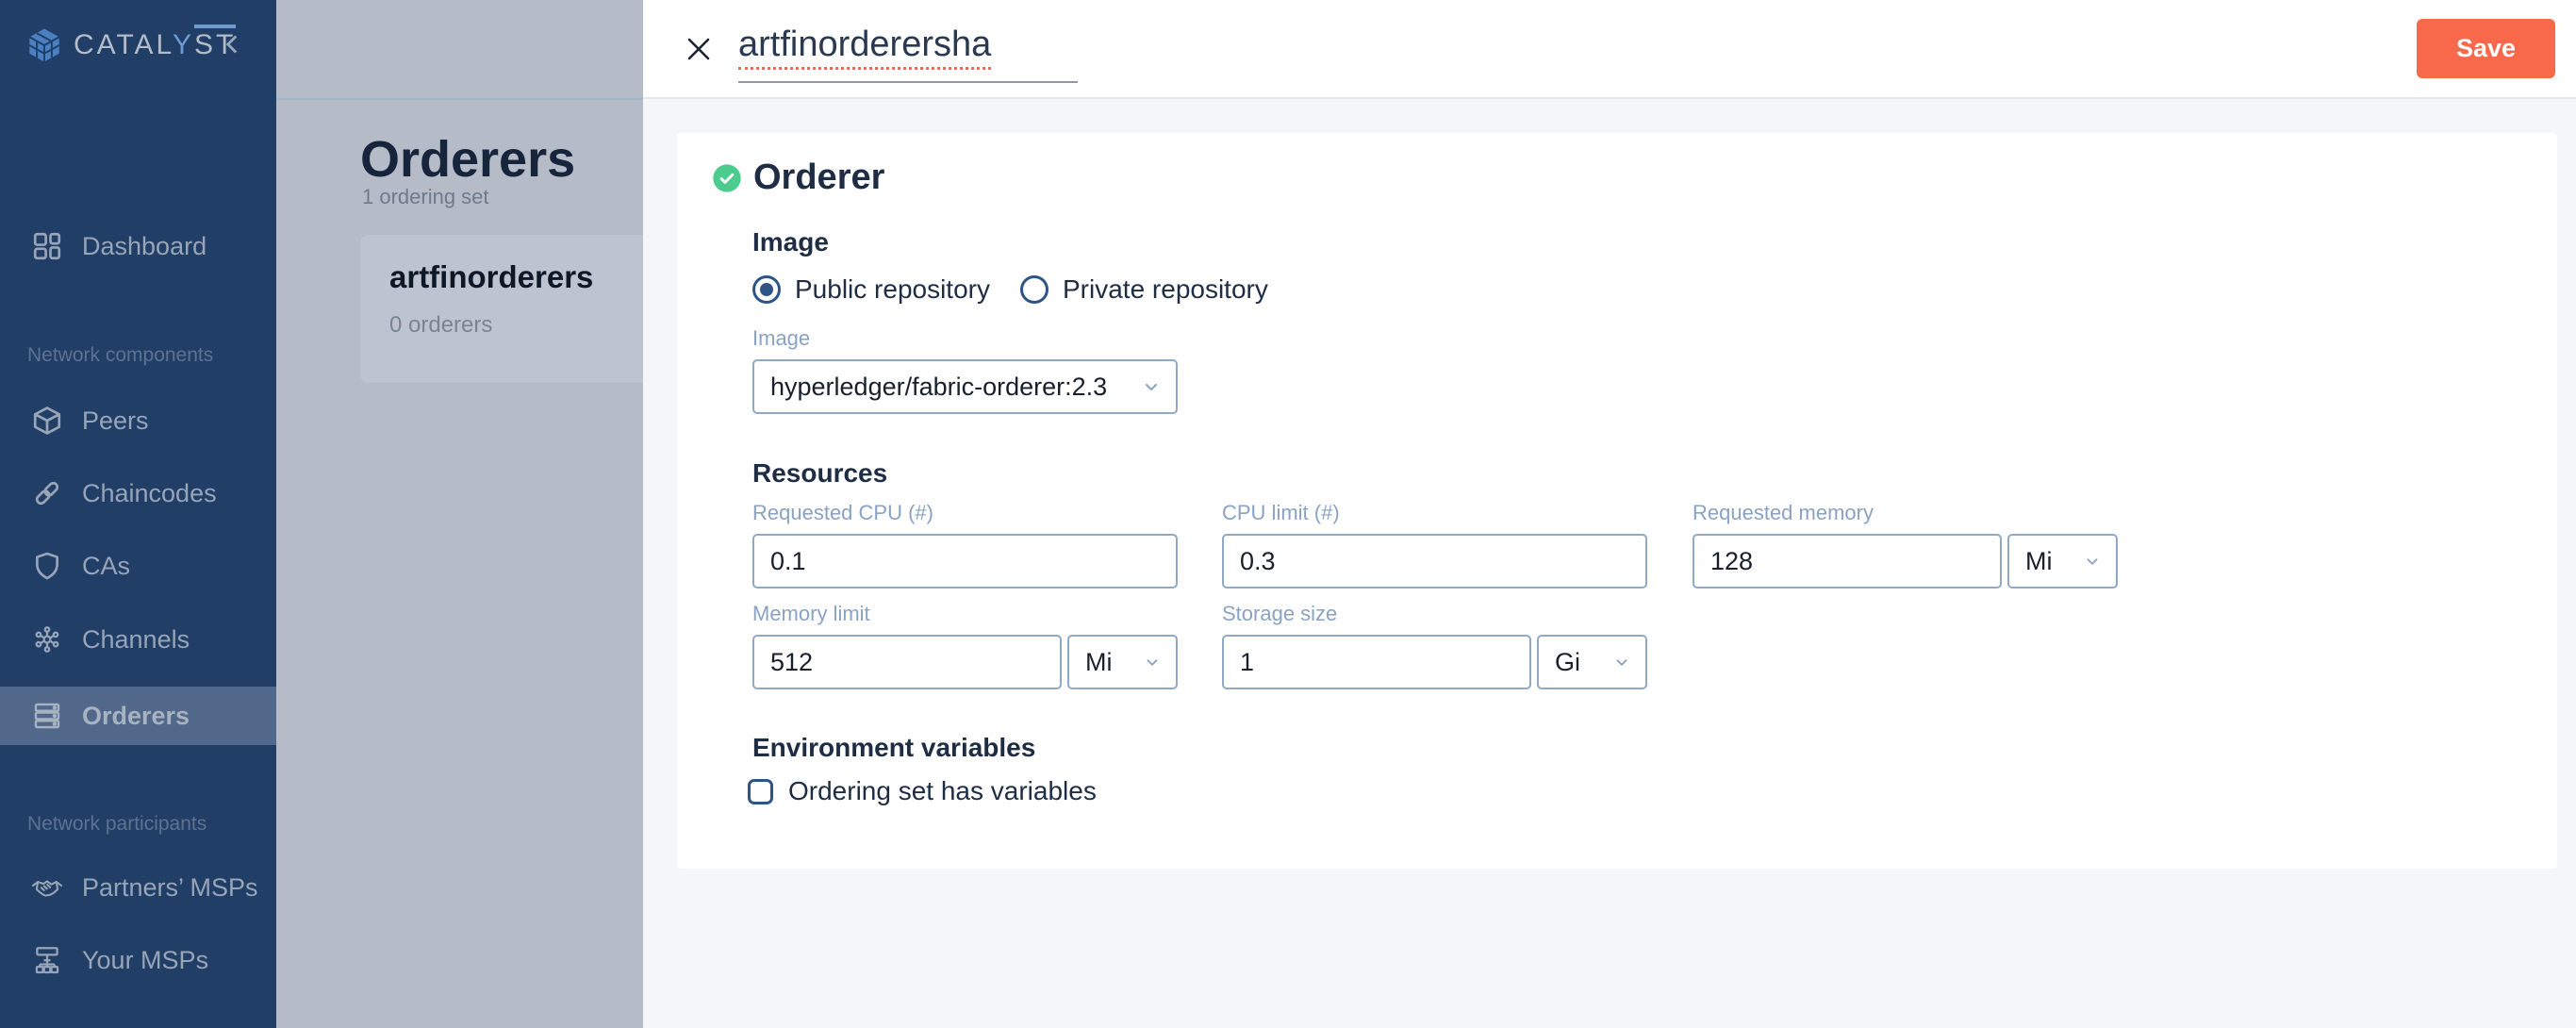  I want to click on resources-section-heading: Resources, so click(820, 473).